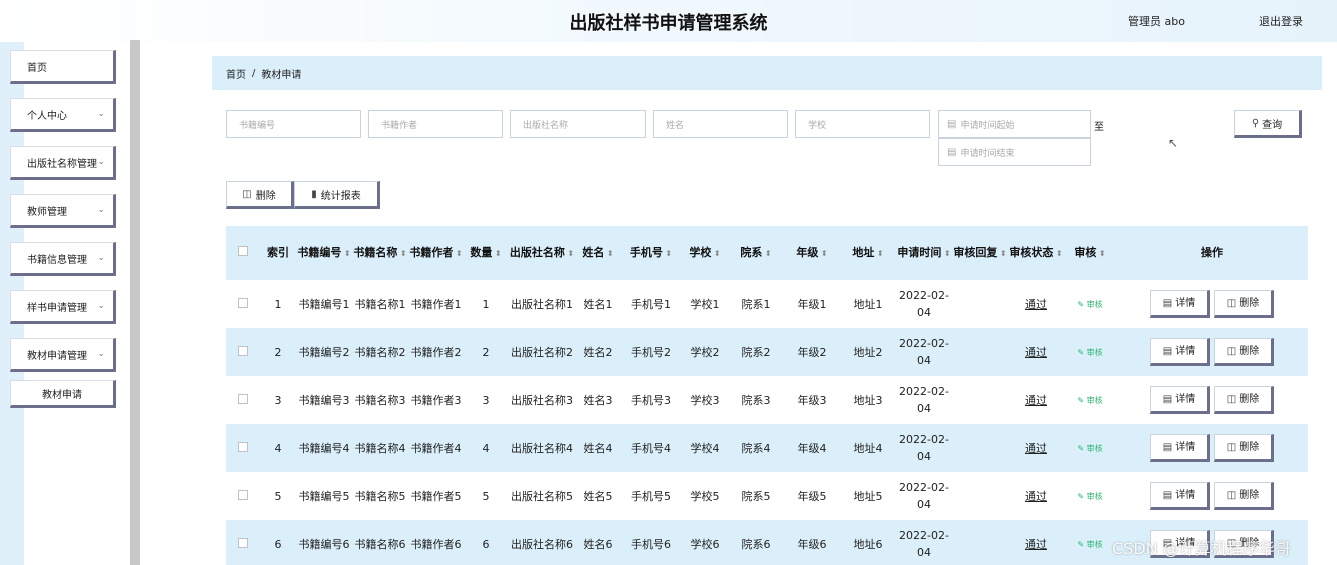 This screenshot has height=565, width=1337. What do you see at coordinates (862, 124) in the screenshot?
I see `school-input: 学校` at bounding box center [862, 124].